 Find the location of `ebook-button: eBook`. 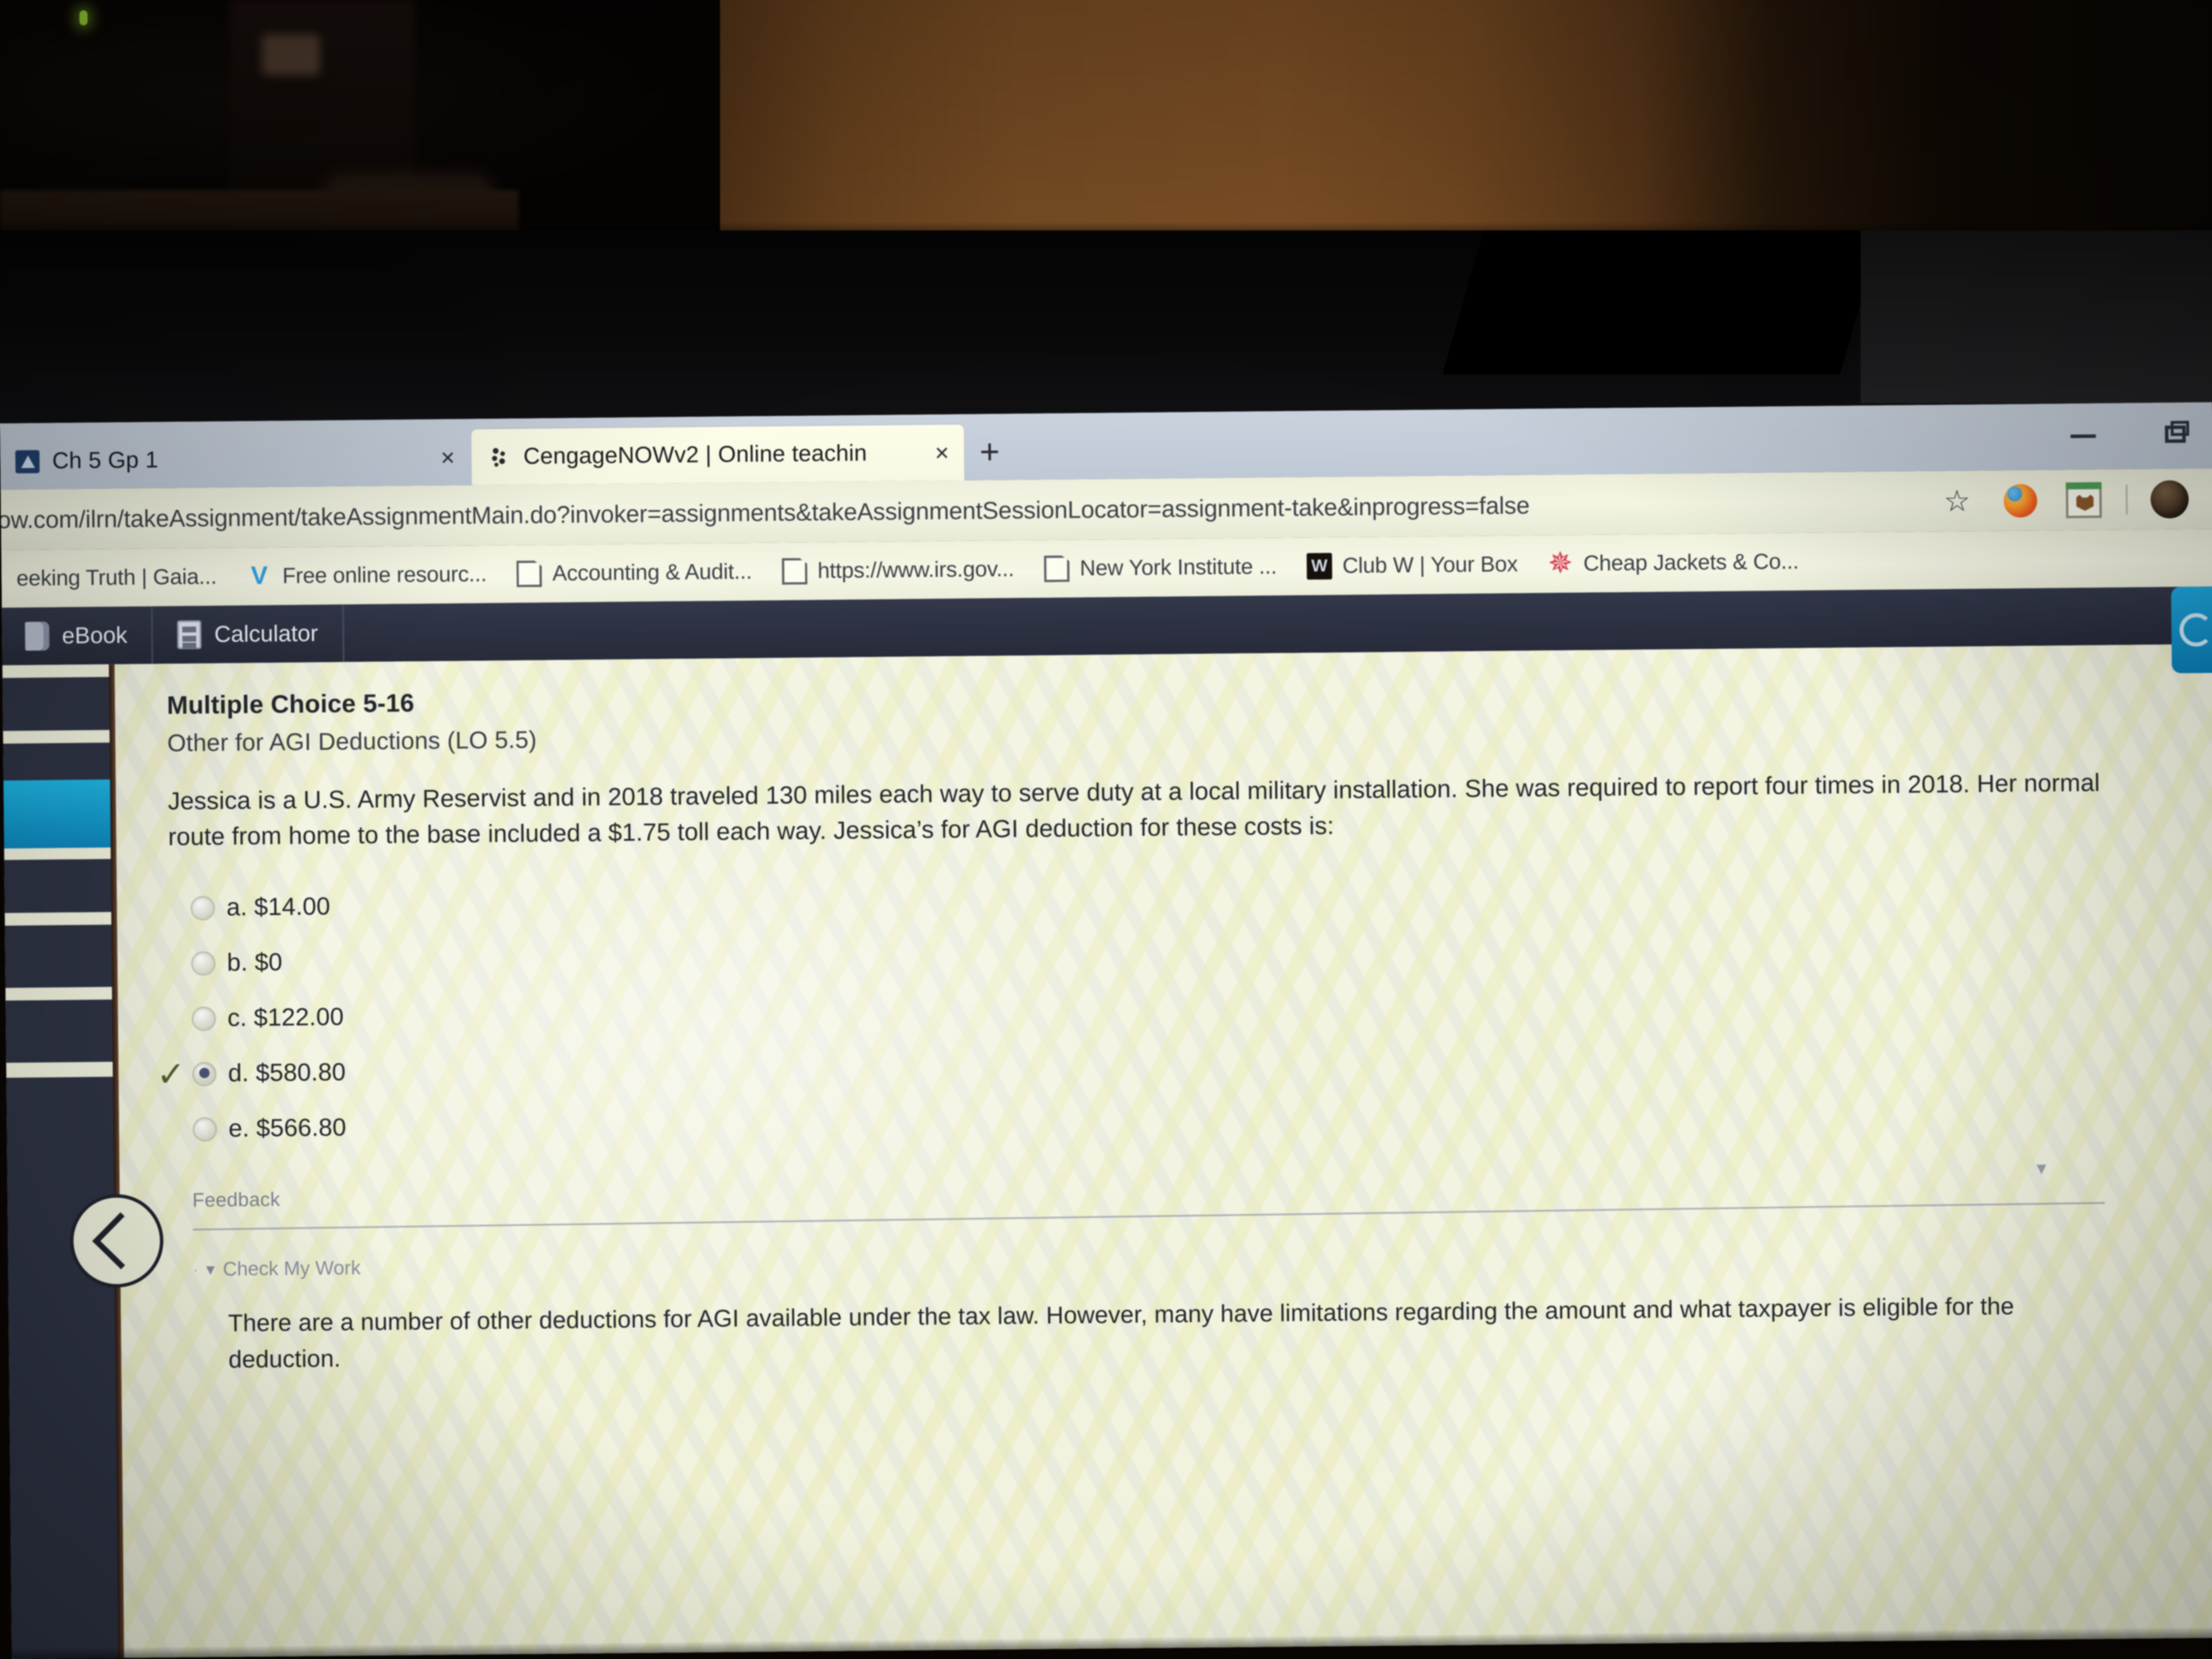

ebook-button: eBook is located at coordinates (78, 635).